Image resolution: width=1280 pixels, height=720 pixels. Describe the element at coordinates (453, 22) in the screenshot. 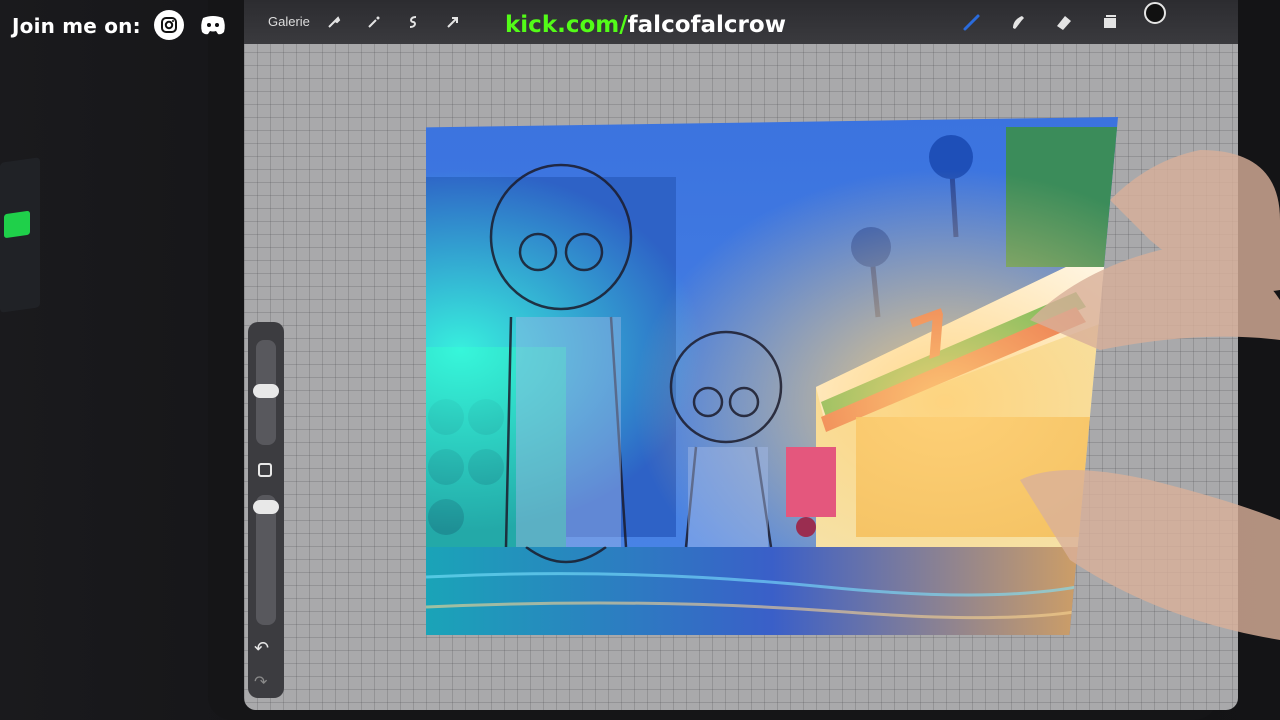

I see `transform-arrow-icon` at that location.